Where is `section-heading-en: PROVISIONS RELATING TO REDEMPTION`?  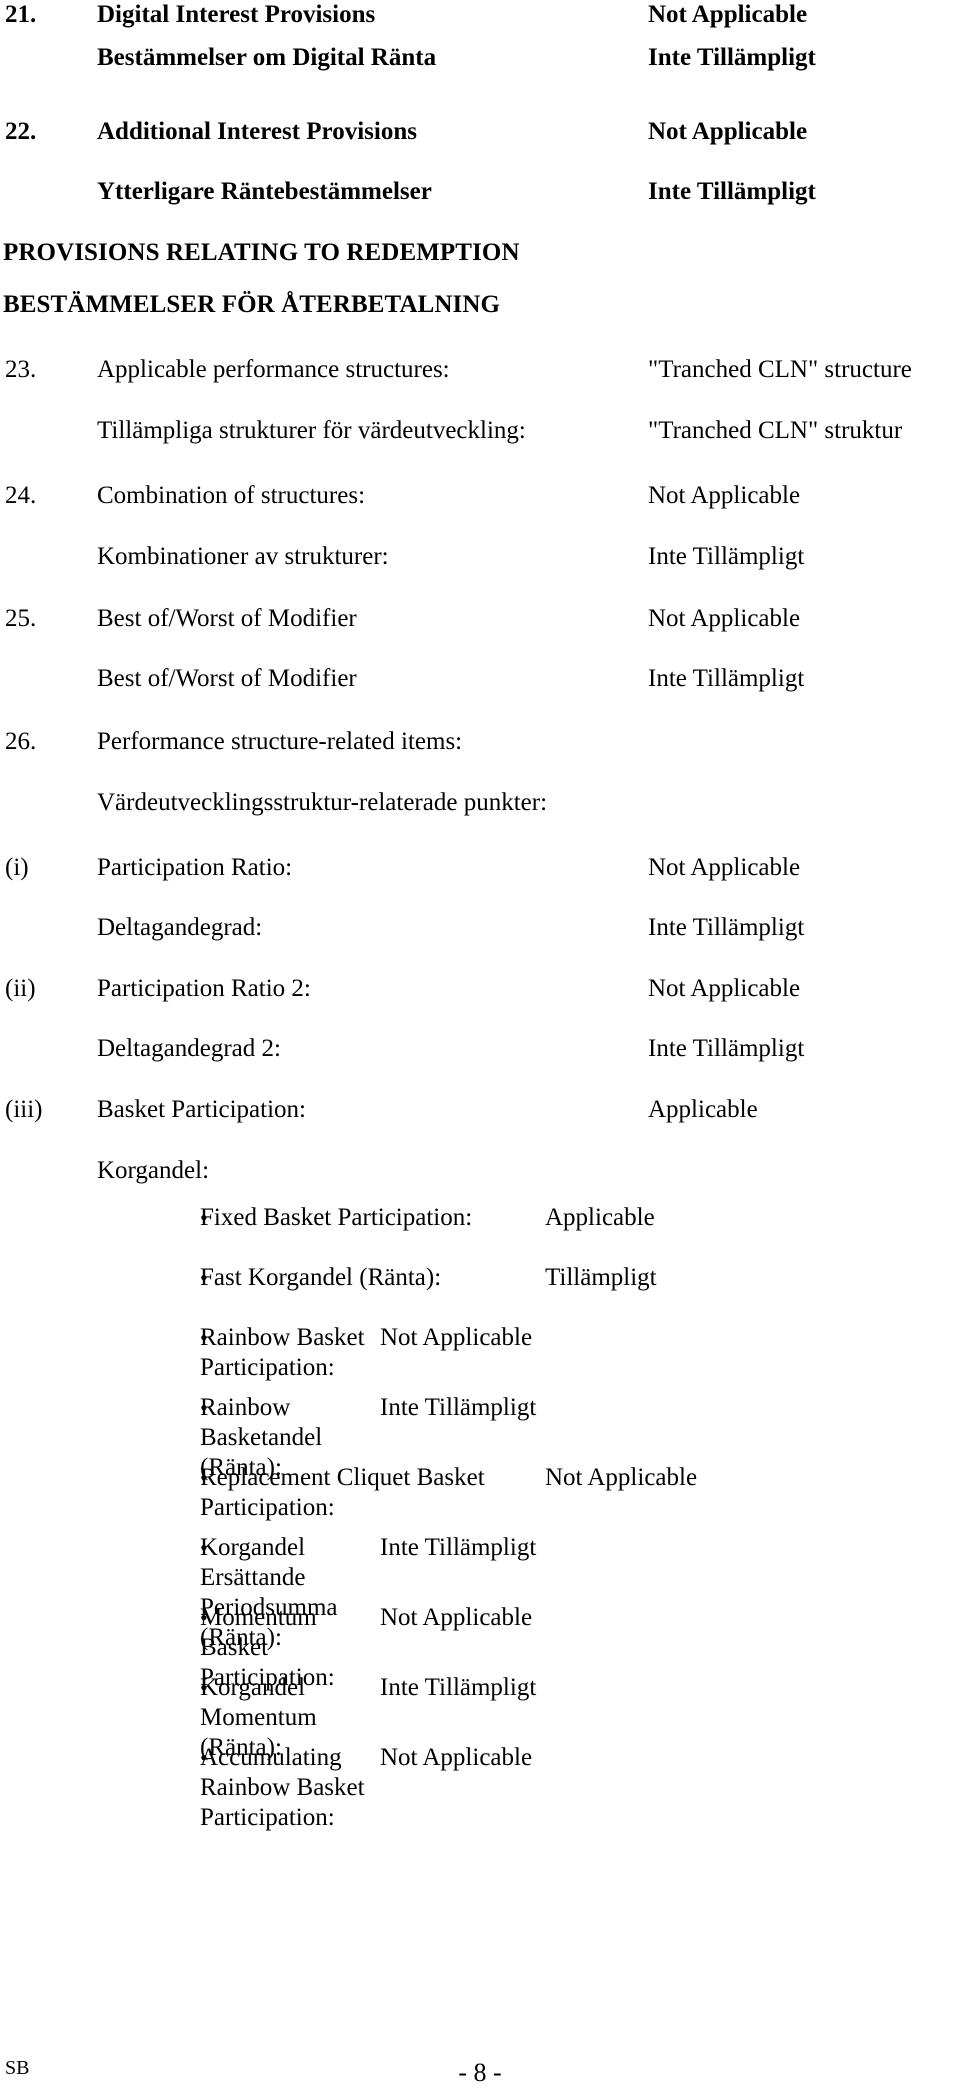 section-heading-en: PROVISIONS RELATING TO REDEMPTION is located at coordinates (261, 252).